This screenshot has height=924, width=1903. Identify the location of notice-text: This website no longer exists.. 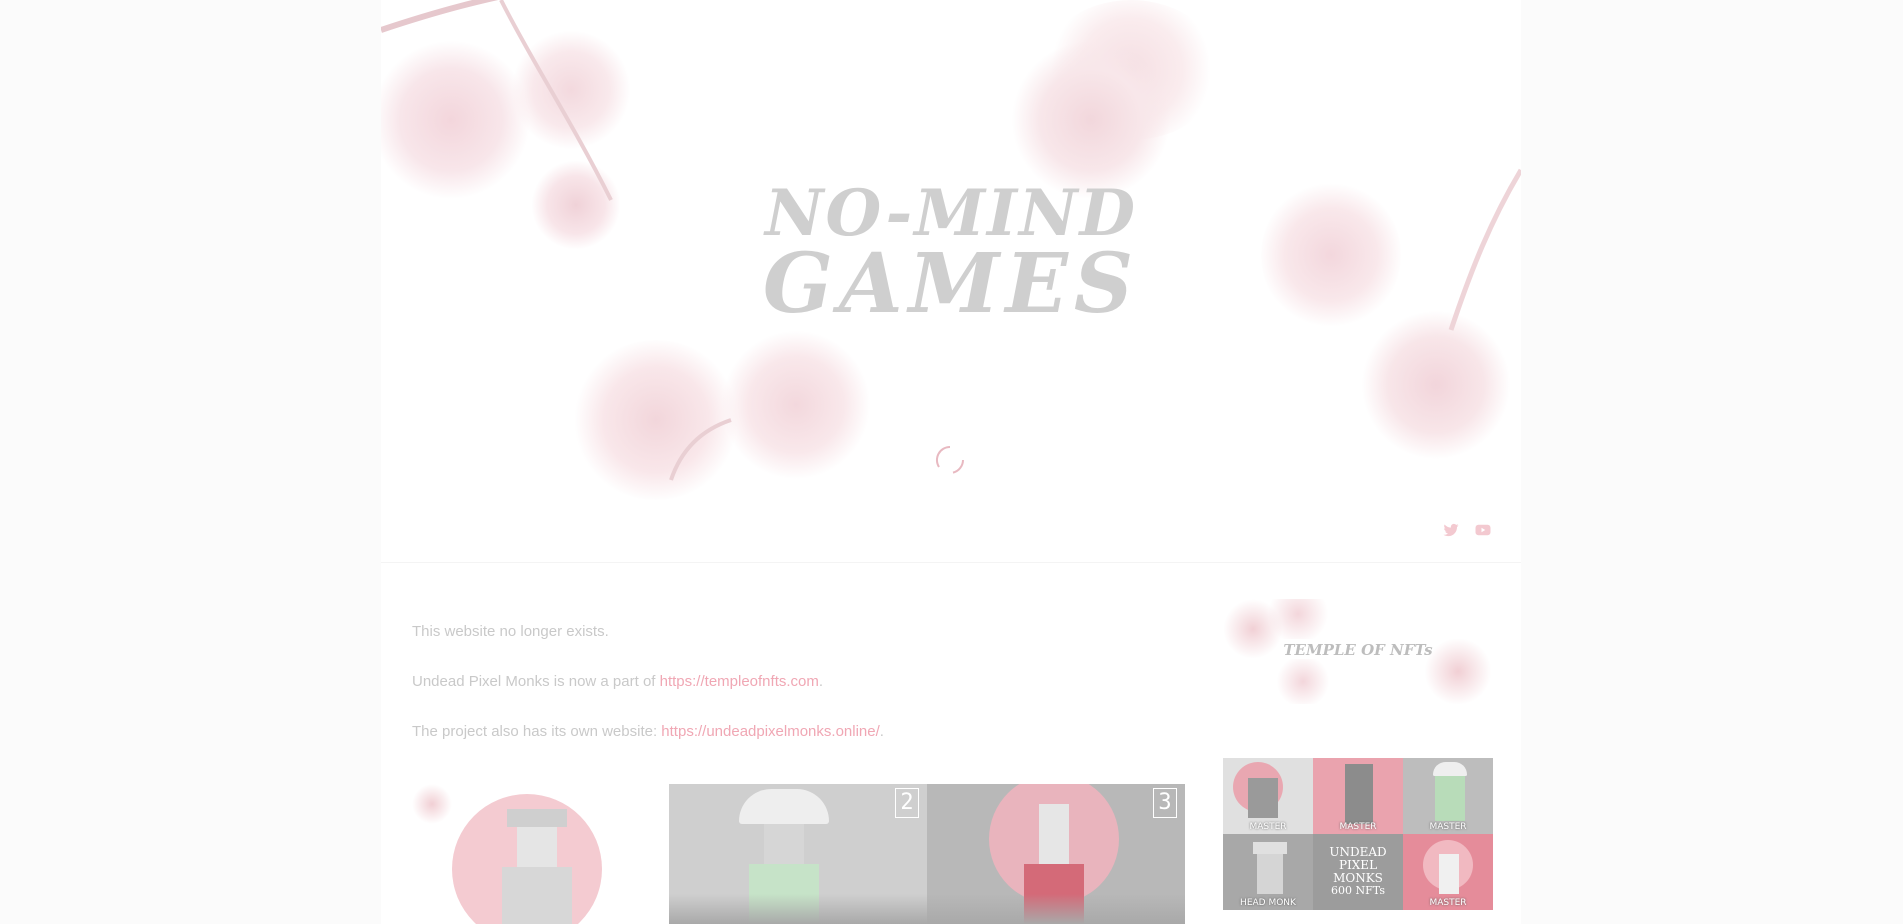
(510, 631).